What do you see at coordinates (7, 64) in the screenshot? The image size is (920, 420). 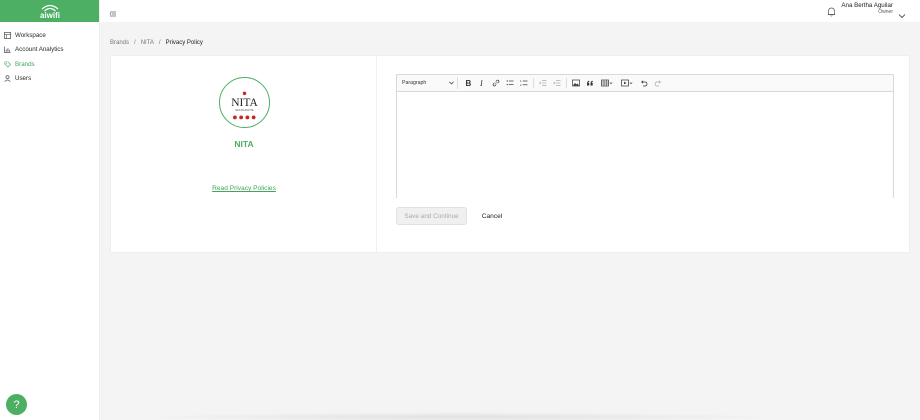 I see `tags-icon` at bounding box center [7, 64].